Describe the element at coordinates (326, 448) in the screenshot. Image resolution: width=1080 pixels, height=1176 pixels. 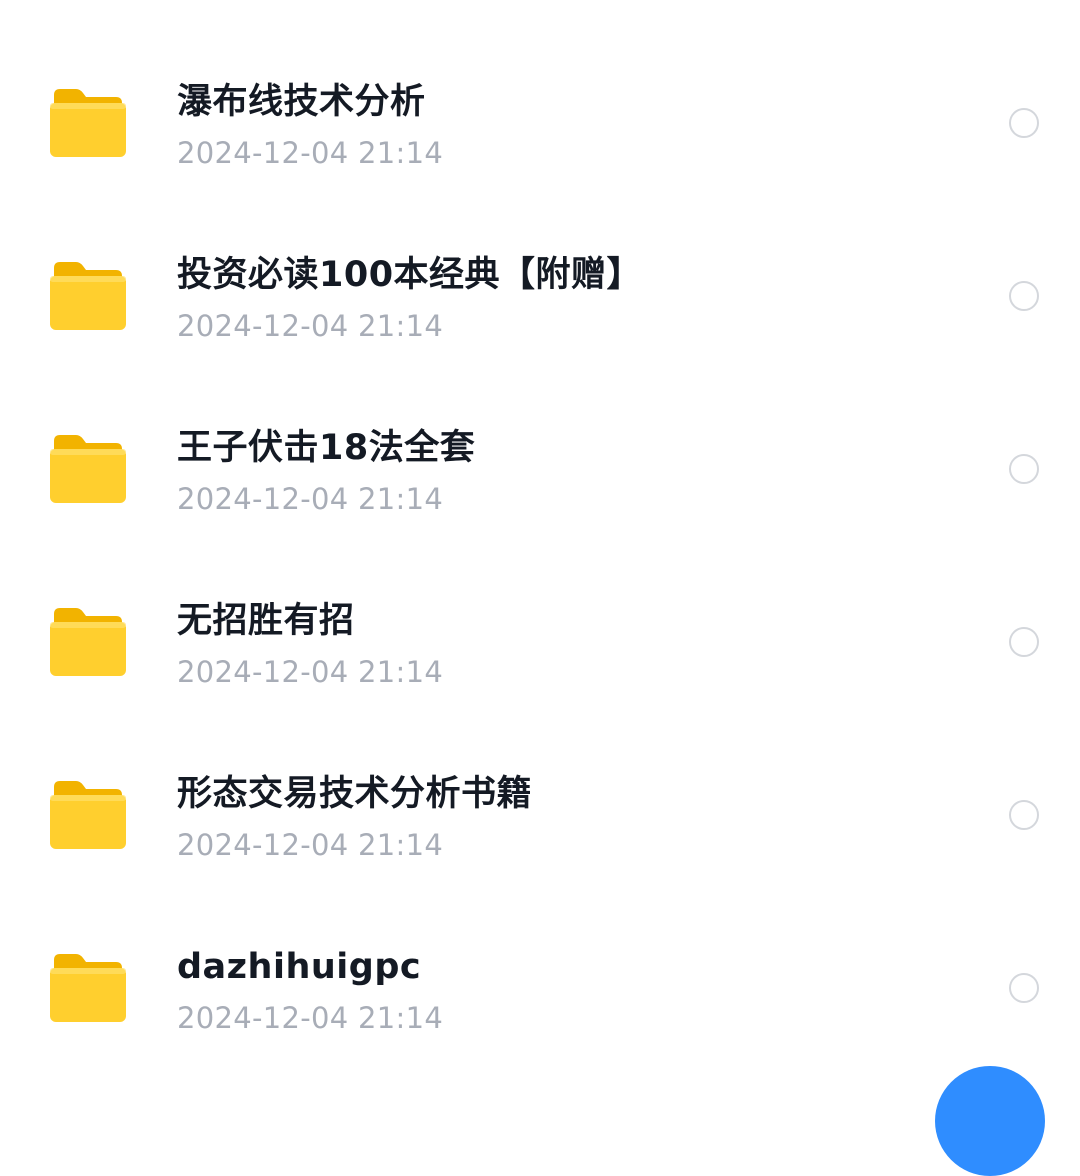
I see `file-name: 王子伏击18法全套` at that location.